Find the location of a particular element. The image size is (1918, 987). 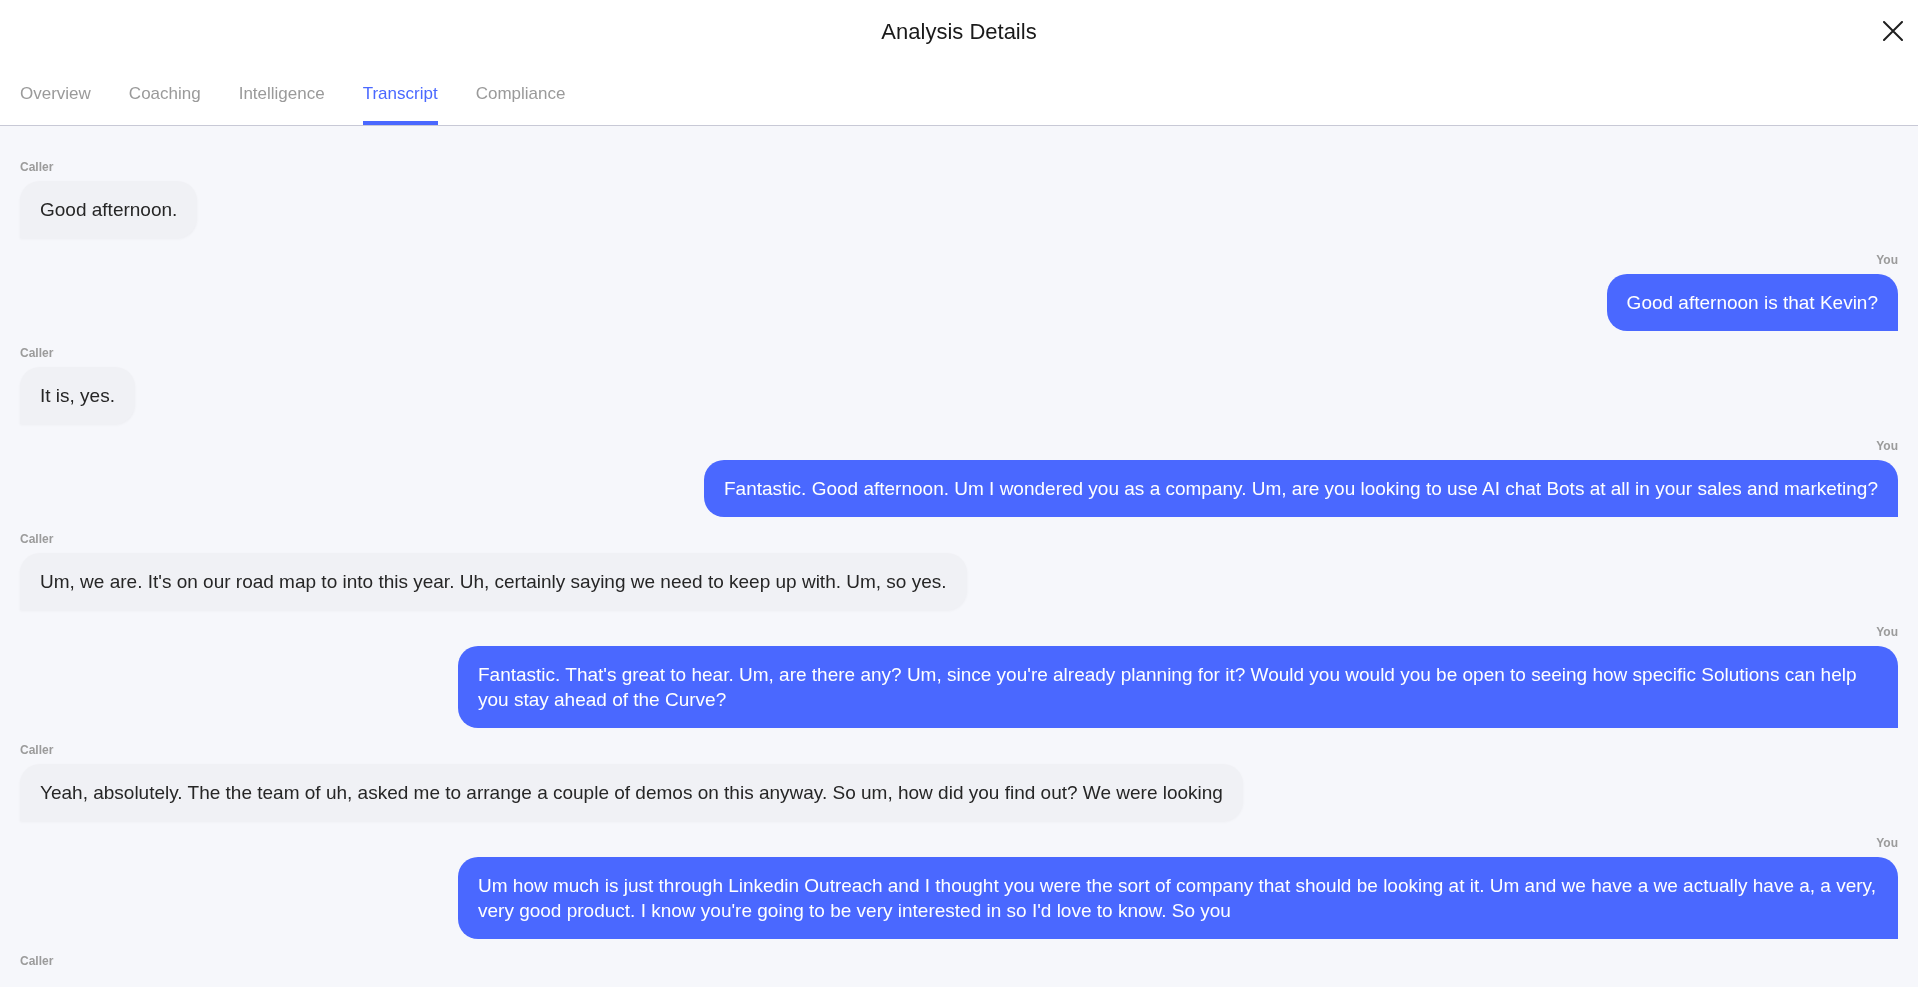

user-message: Good afternoon is that Kevin? is located at coordinates (1752, 302).